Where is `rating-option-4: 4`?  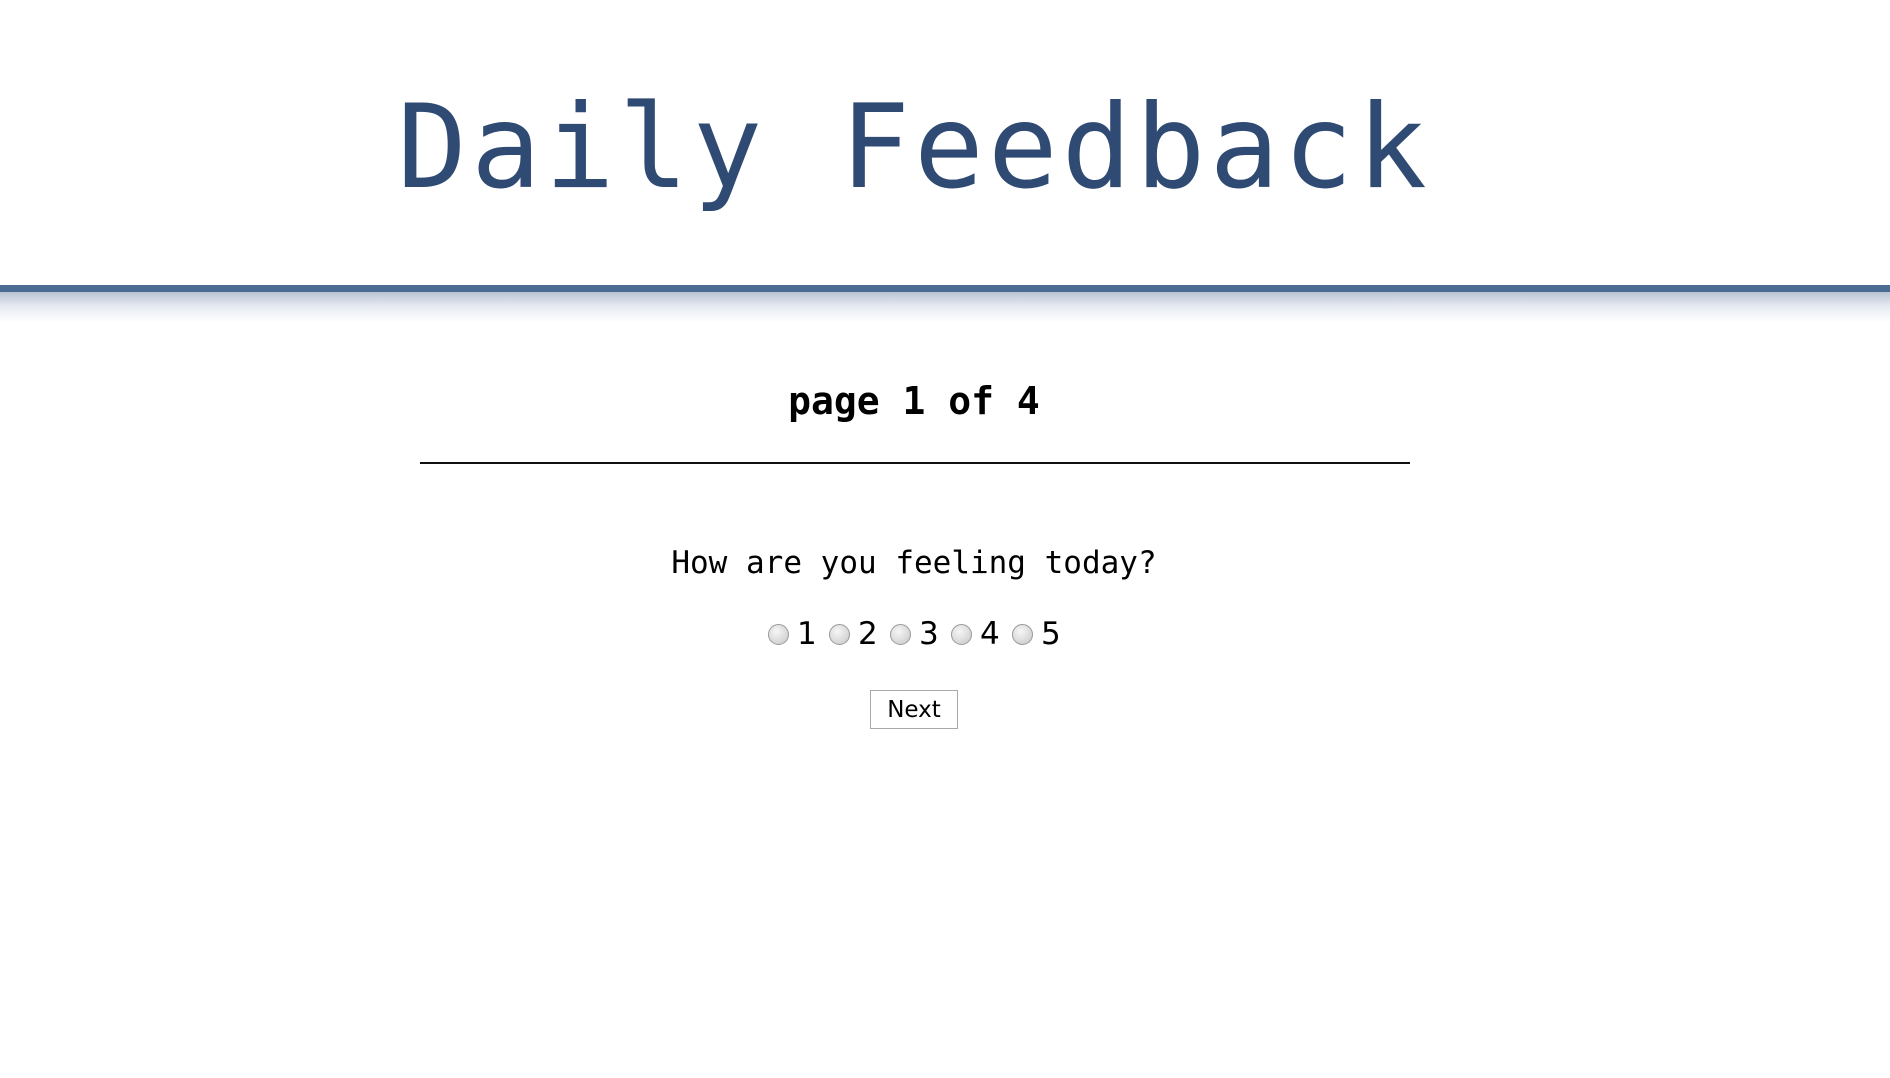
rating-option-4: 4 is located at coordinates (978, 634).